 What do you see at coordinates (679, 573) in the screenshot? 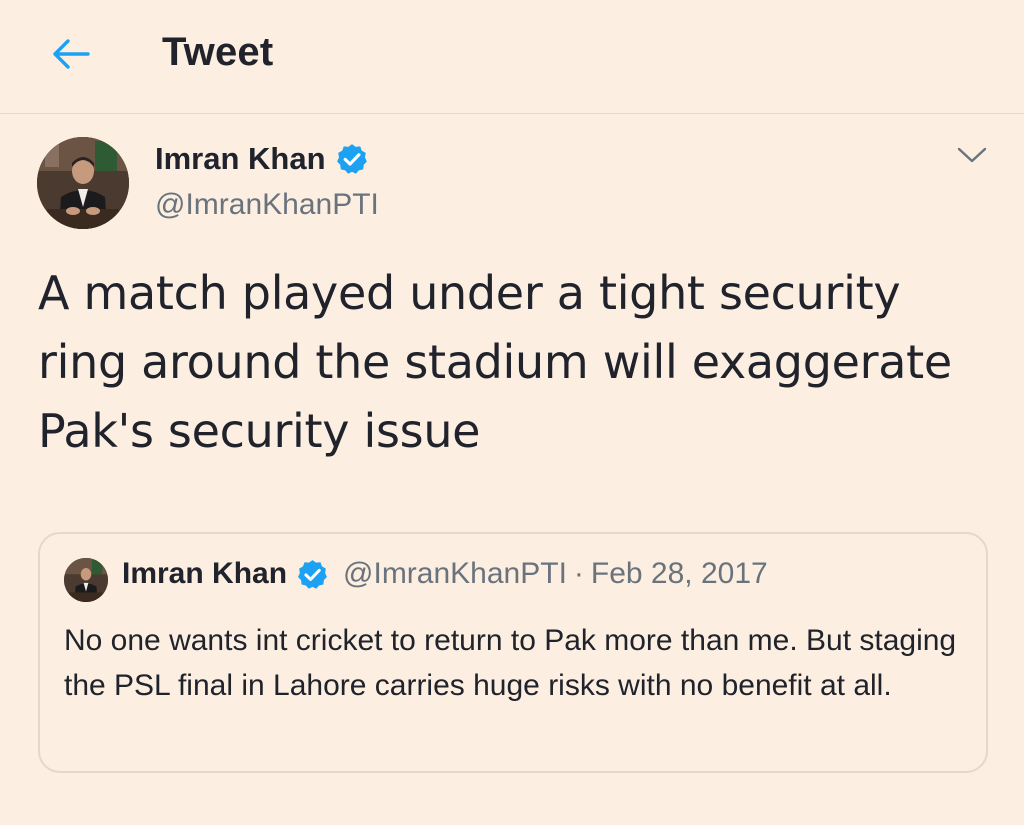
I see `quoted-date: Feb 28, 2017` at bounding box center [679, 573].